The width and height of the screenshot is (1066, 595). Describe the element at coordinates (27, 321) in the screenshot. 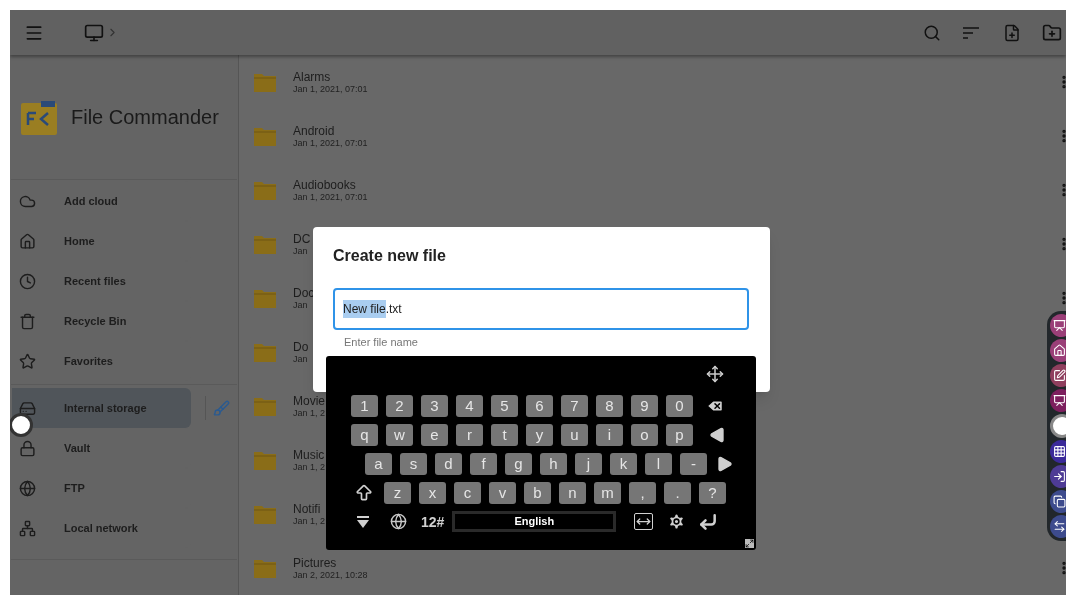

I see `trash-icon` at that location.